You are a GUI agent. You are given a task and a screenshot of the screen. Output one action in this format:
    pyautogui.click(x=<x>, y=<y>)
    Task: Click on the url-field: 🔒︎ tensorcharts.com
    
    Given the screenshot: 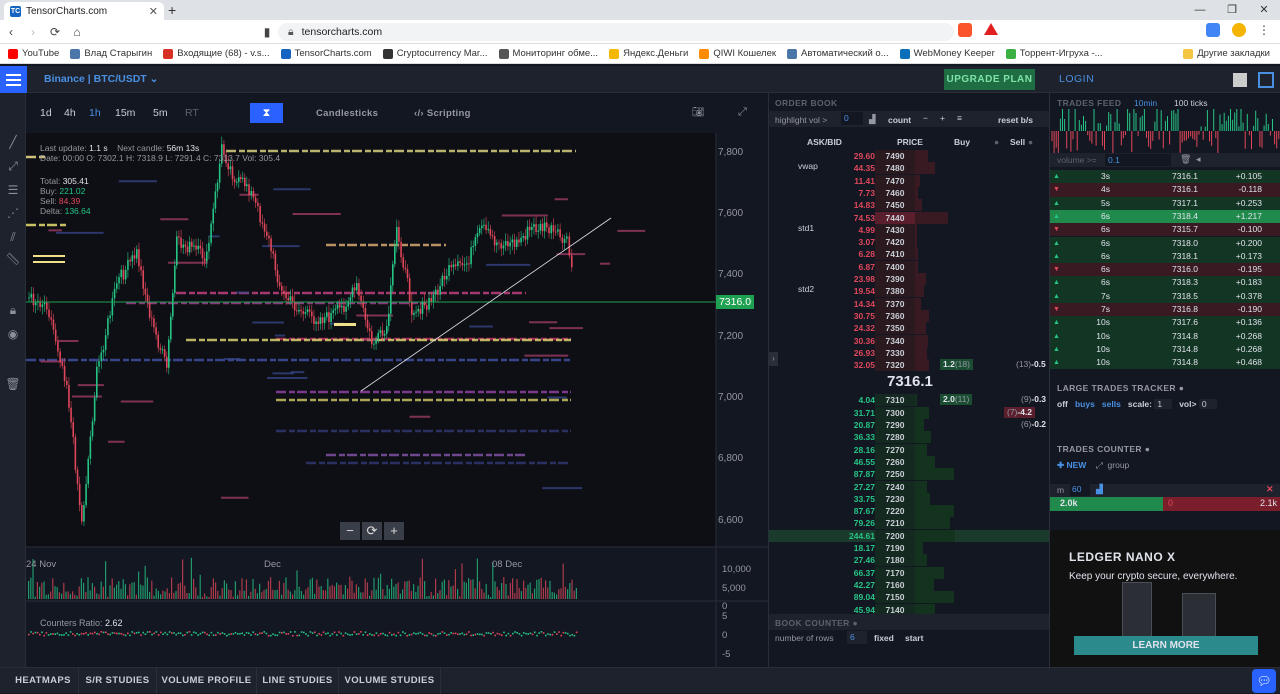 What is the action you would take?
    pyautogui.click(x=616, y=32)
    